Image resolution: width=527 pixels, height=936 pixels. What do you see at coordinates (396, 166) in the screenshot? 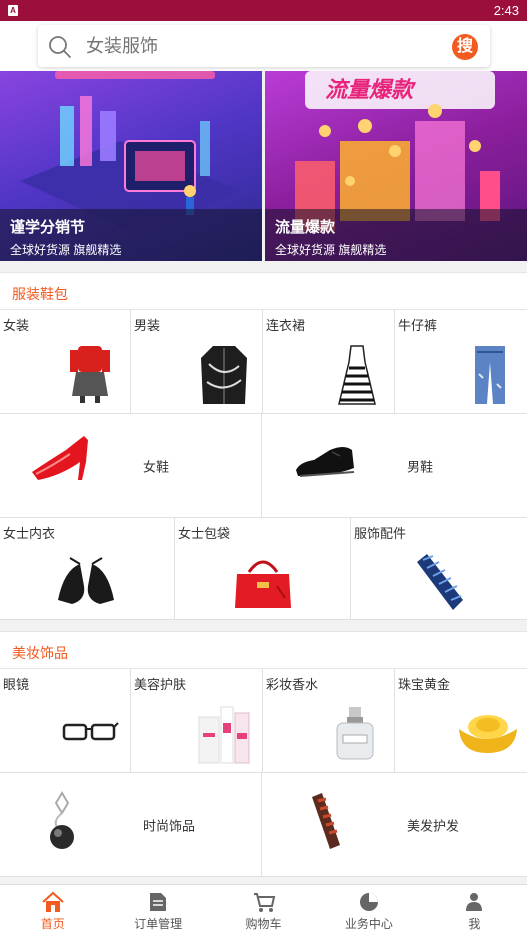
I see `banner-traffic-bestsellers: 流量爆款 流量爆款 全球好货源 旗舰精选` at bounding box center [396, 166].